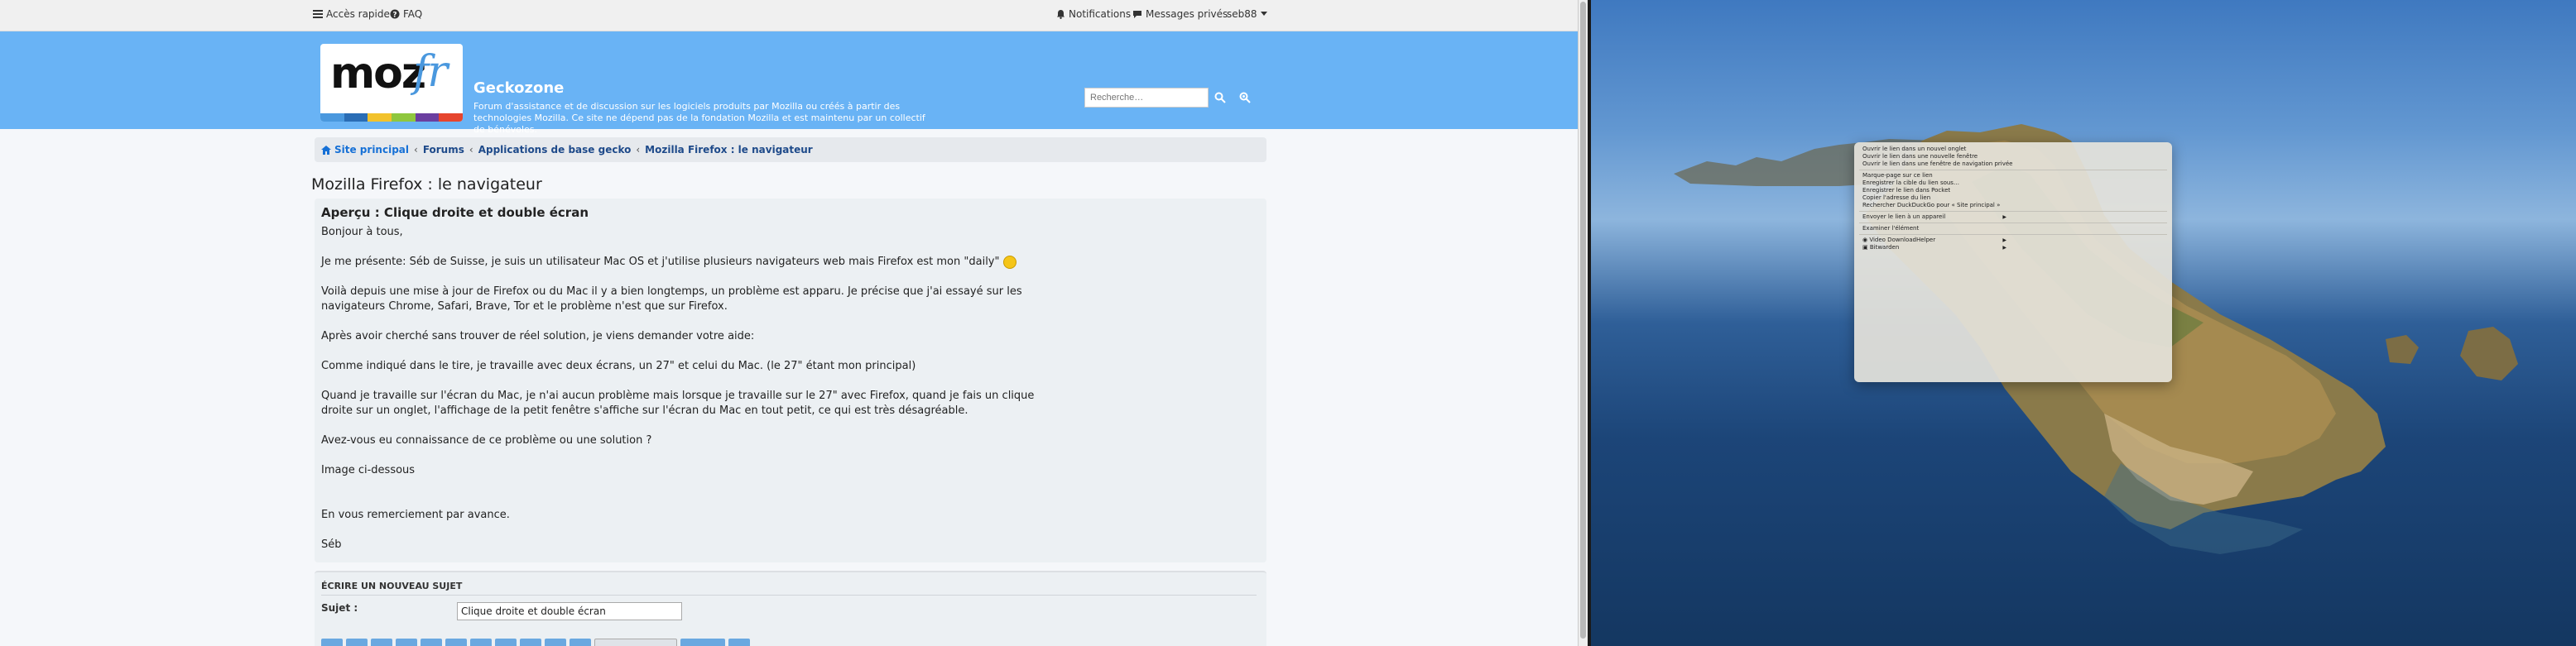 The width and height of the screenshot is (2576, 646). What do you see at coordinates (1583, 320) in the screenshot?
I see `page-scrollbar-thumb` at bounding box center [1583, 320].